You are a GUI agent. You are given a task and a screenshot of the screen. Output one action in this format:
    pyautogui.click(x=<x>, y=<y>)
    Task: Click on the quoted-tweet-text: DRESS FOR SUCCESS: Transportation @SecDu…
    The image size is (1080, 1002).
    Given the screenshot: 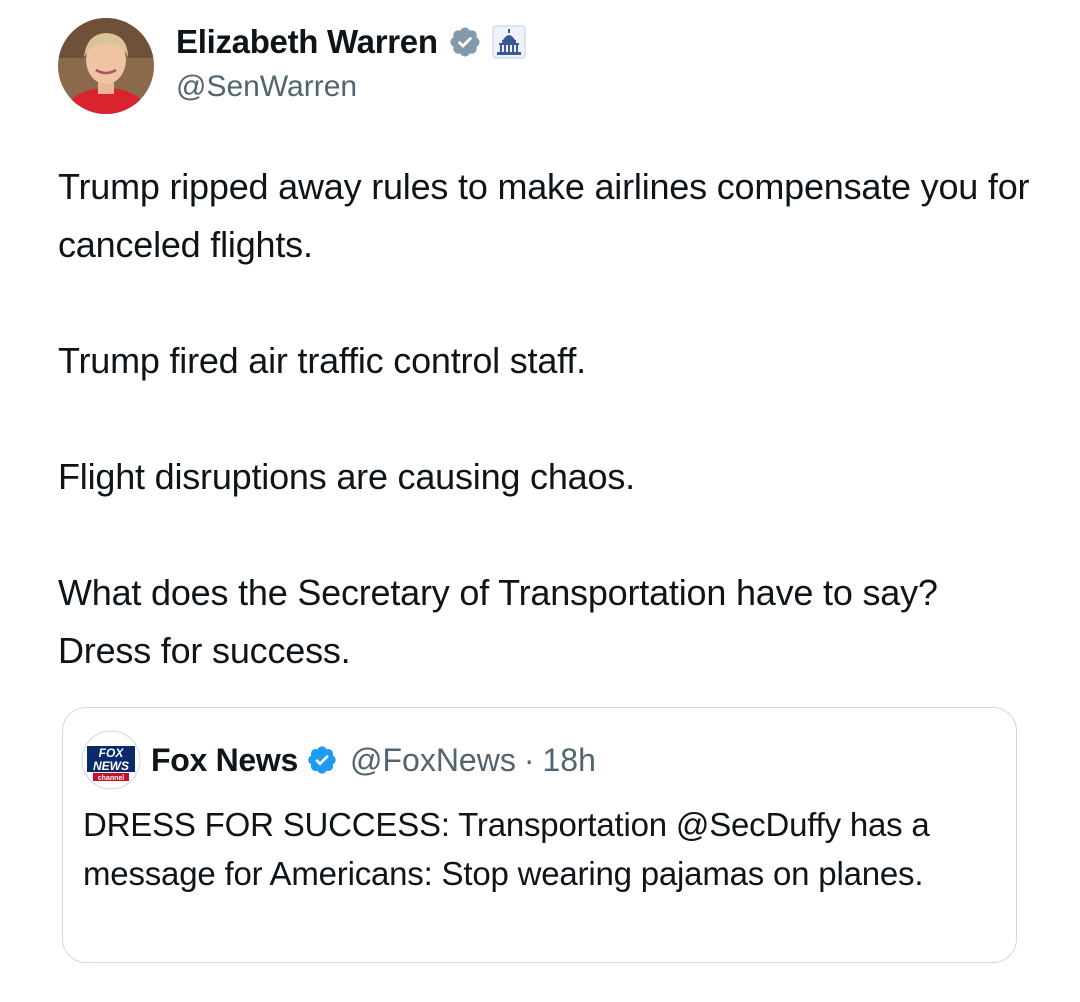 What is the action you would take?
    pyautogui.click(x=506, y=849)
    